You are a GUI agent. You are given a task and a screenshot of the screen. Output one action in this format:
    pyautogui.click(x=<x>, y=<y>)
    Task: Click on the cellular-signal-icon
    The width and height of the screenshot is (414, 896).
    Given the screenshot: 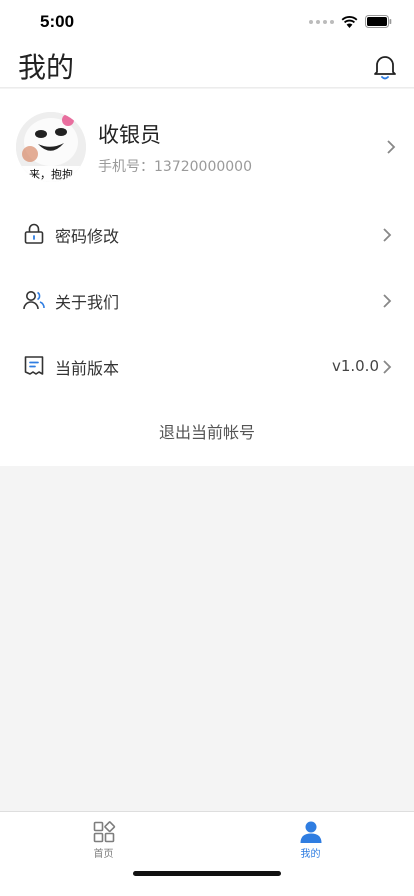 What is the action you would take?
    pyautogui.click(x=321, y=21)
    